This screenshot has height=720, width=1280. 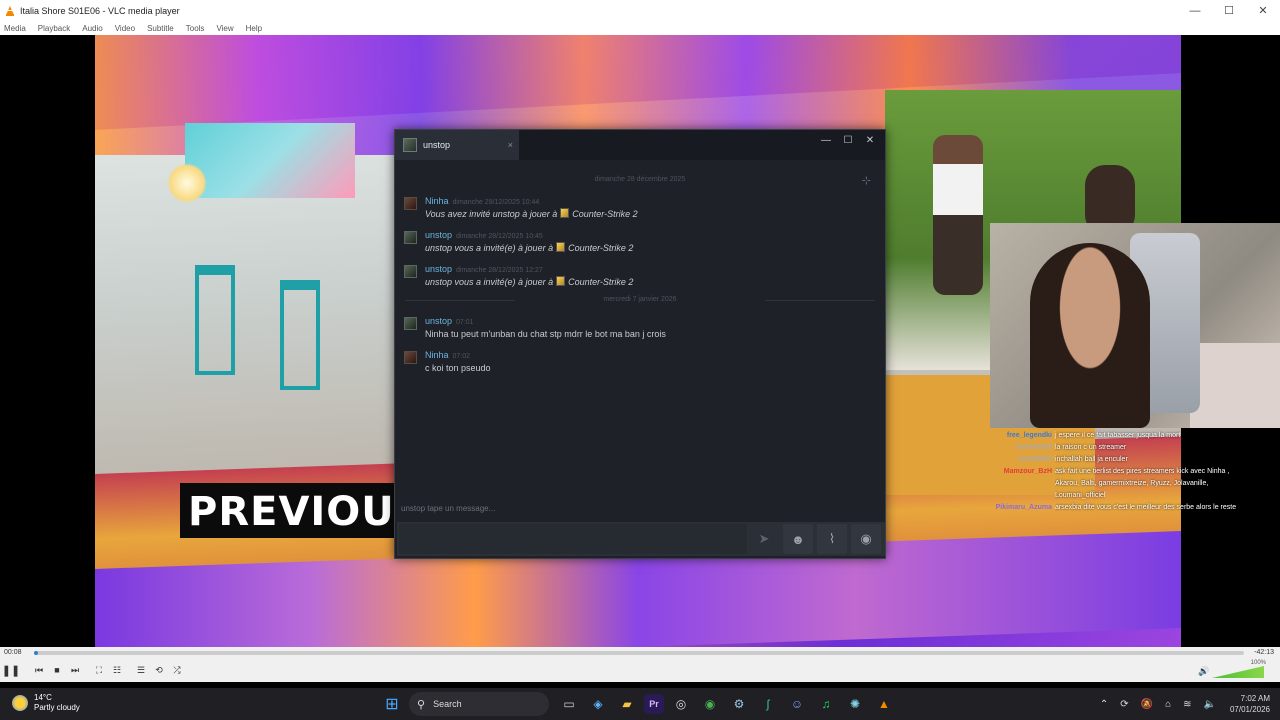 What do you see at coordinates (39, 670) in the screenshot?
I see `previous-icon: ⏮` at bounding box center [39, 670].